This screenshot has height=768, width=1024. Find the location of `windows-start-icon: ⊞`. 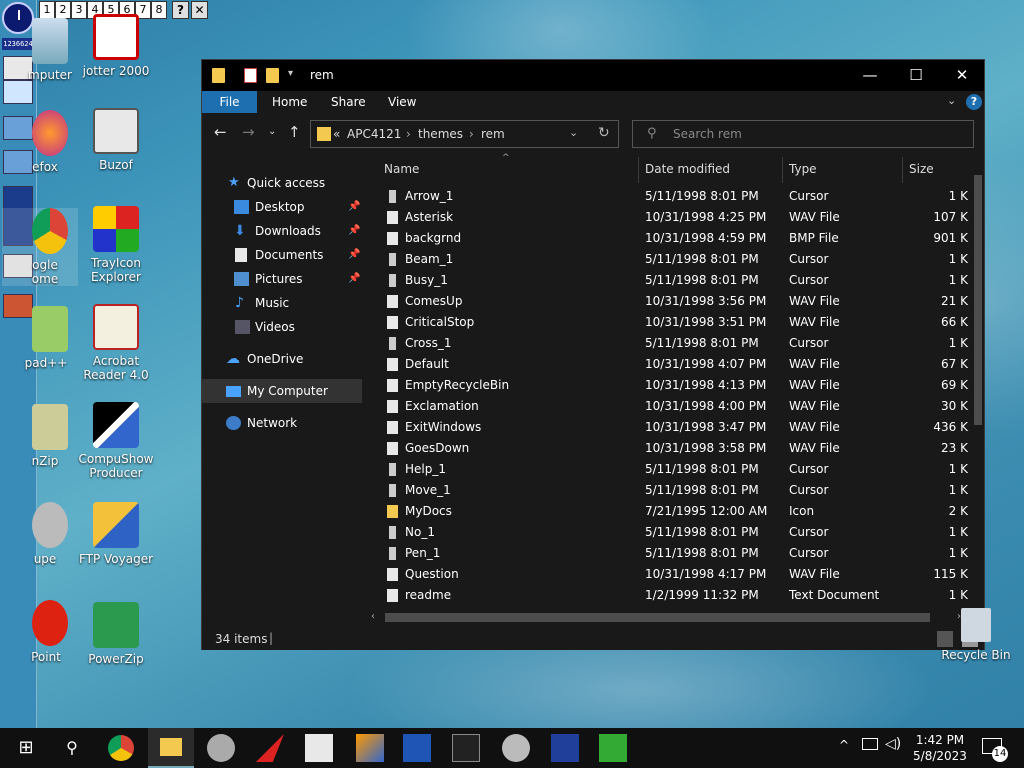

windows-start-icon: ⊞ is located at coordinates (26, 748).